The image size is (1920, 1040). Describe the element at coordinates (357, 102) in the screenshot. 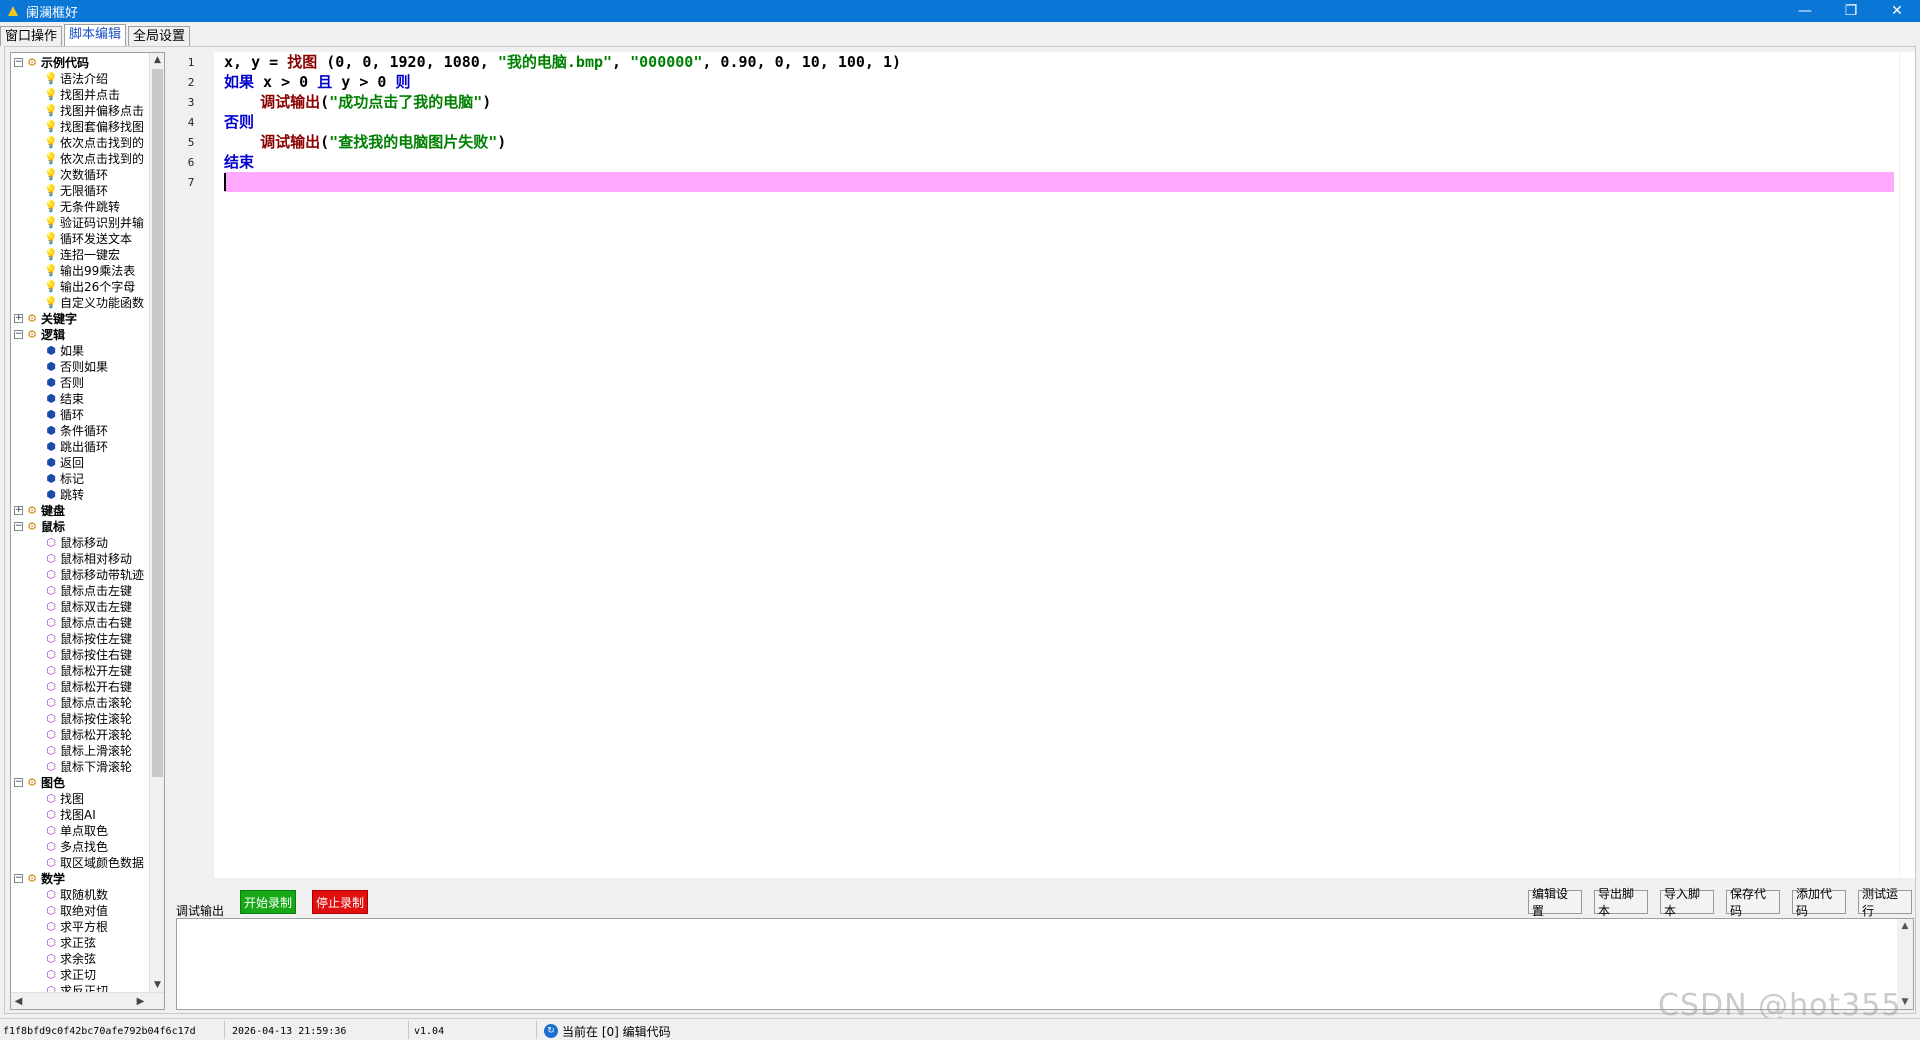

I see `code-line: 调试输出("成功点击了我的电脑")` at that location.